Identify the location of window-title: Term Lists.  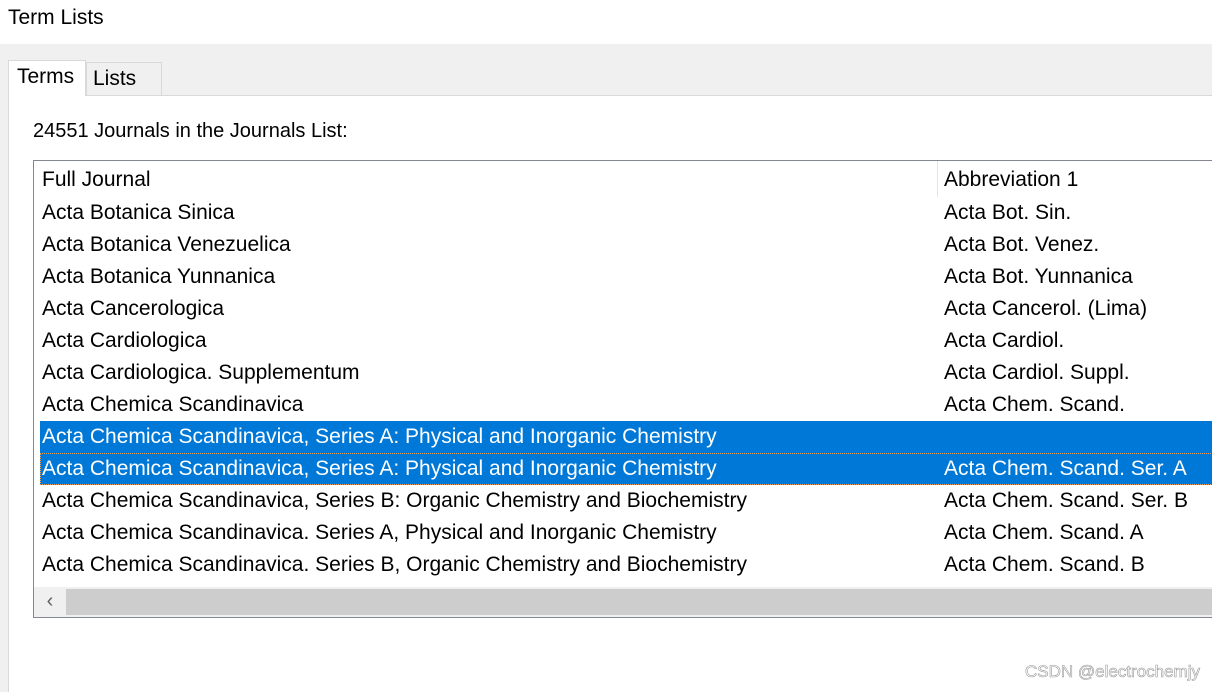
(56, 17).